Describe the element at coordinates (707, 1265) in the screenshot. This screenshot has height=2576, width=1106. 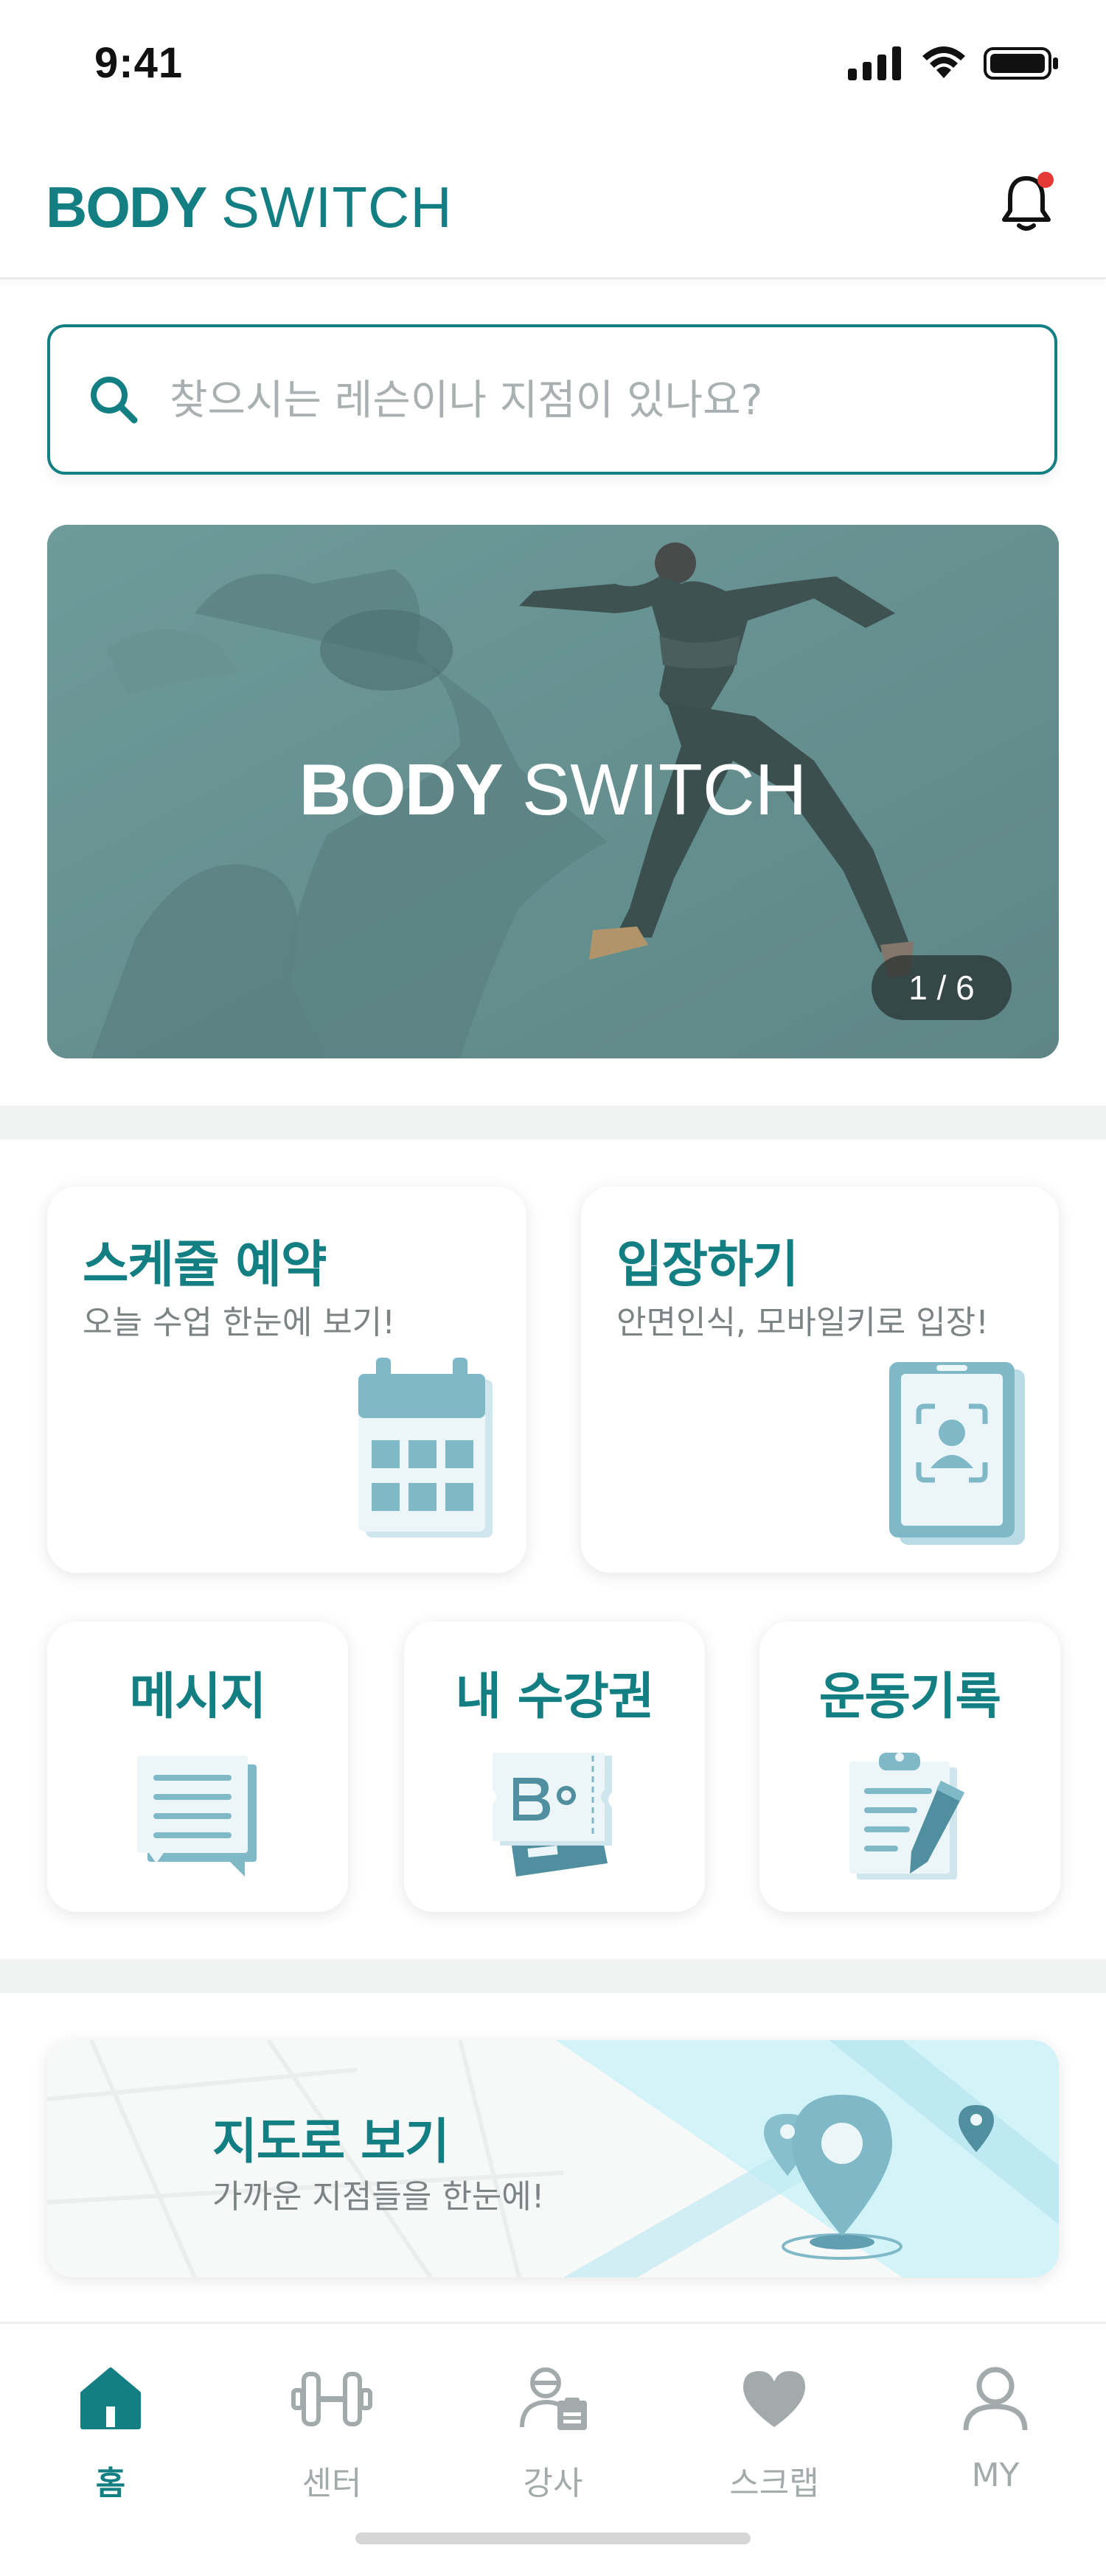
I see `entry-title: 입장하기` at that location.